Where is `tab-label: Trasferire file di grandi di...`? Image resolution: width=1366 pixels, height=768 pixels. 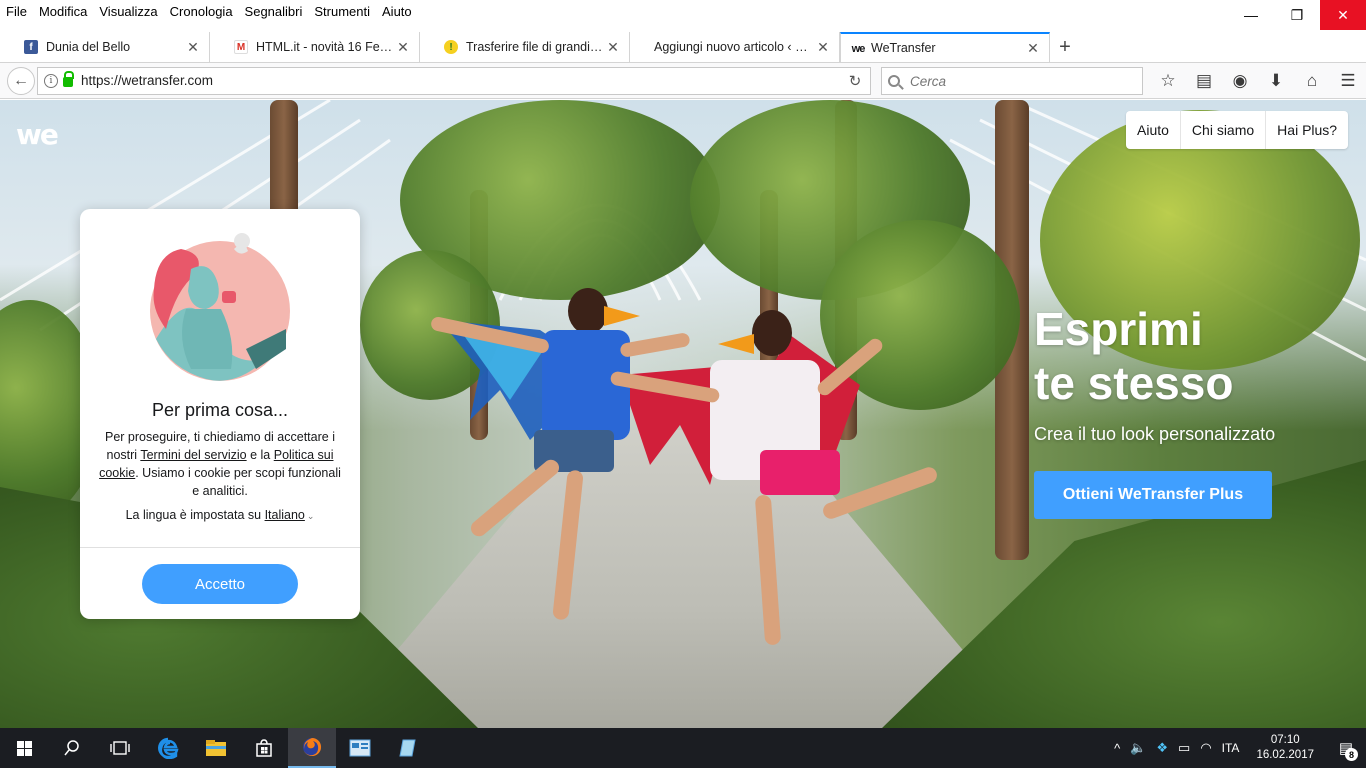
tab-label: Trasferire file di grandi di... is located at coordinates (535, 47).